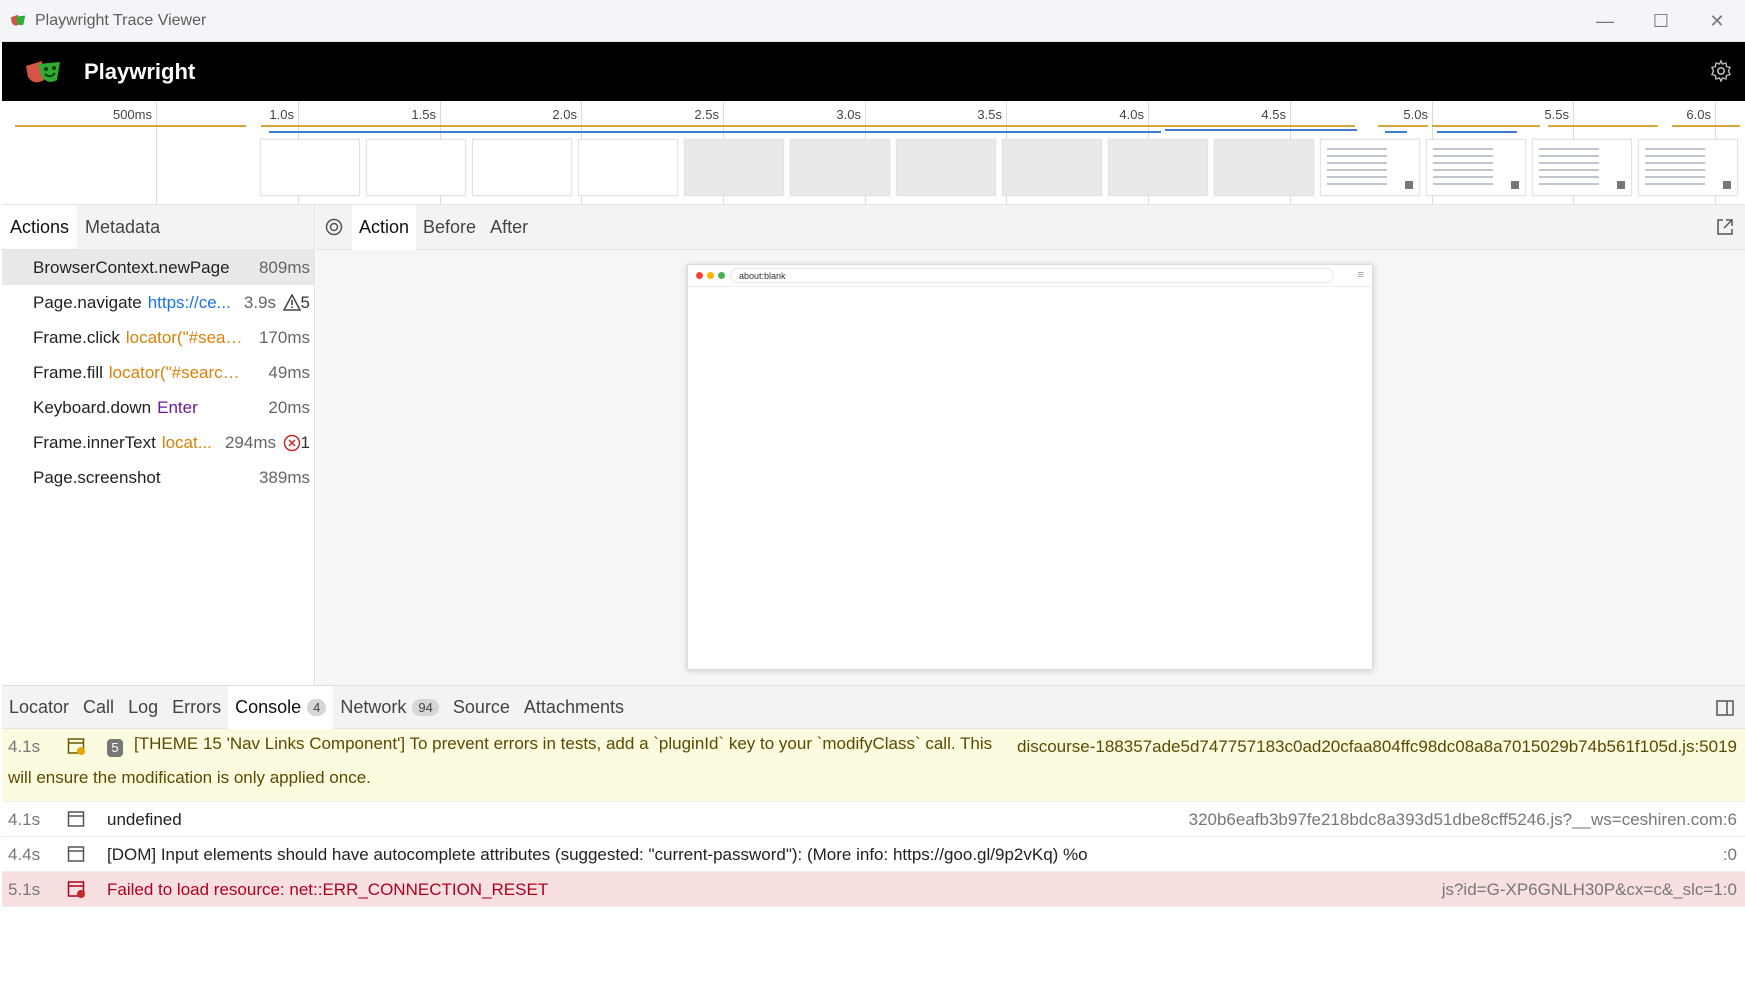  What do you see at coordinates (1721, 71) in the screenshot?
I see `settings-gear-icon` at bounding box center [1721, 71].